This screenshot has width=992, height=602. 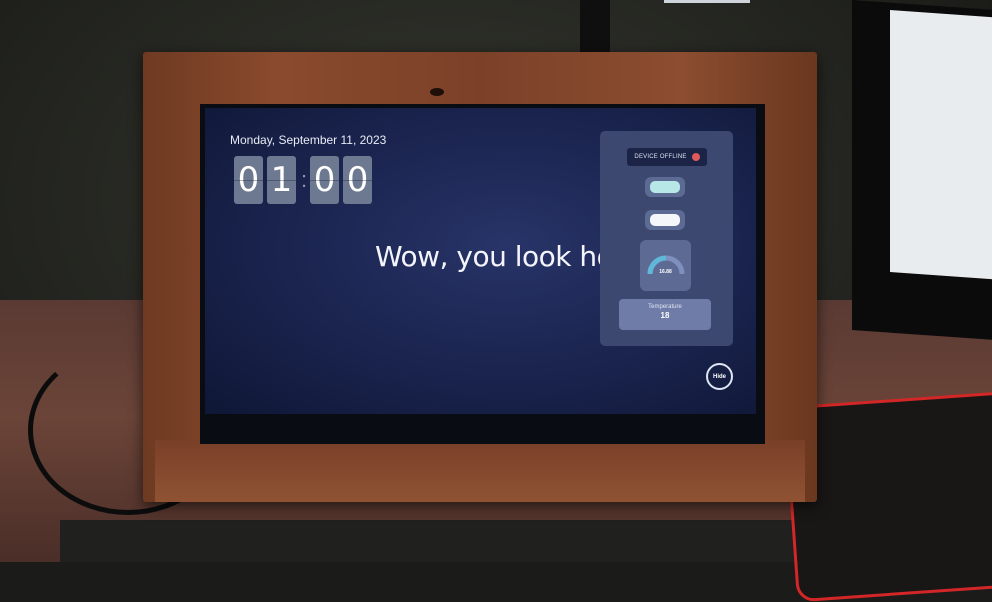 I want to click on gauge-value: 16.88, so click(x=665, y=272).